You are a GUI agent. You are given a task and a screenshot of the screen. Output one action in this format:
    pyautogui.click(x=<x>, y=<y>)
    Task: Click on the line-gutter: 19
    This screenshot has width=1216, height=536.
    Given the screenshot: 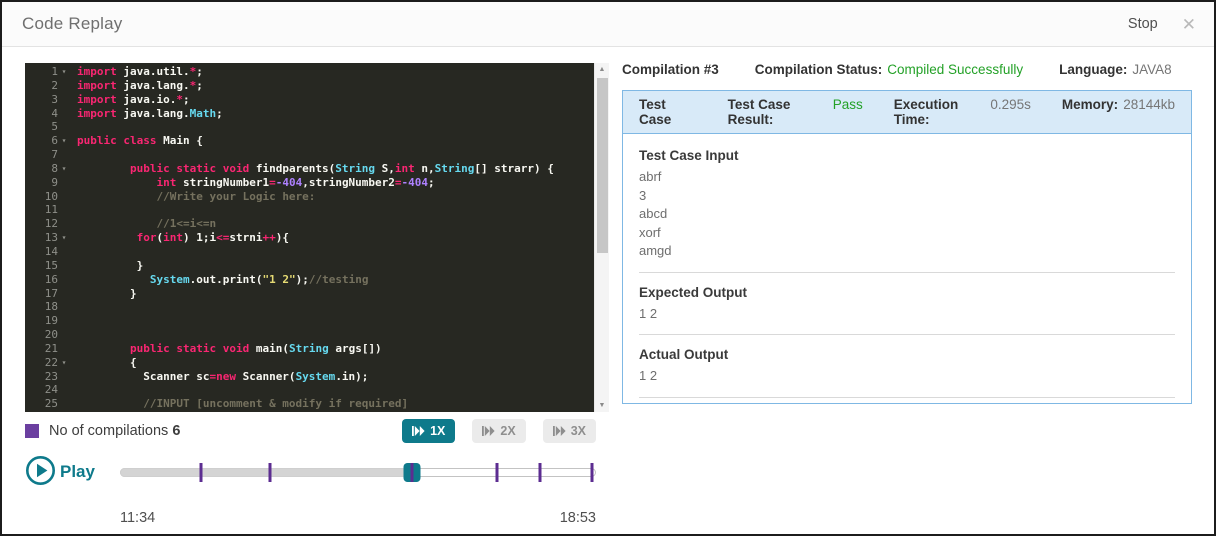 What is the action you would take?
    pyautogui.click(x=47, y=321)
    